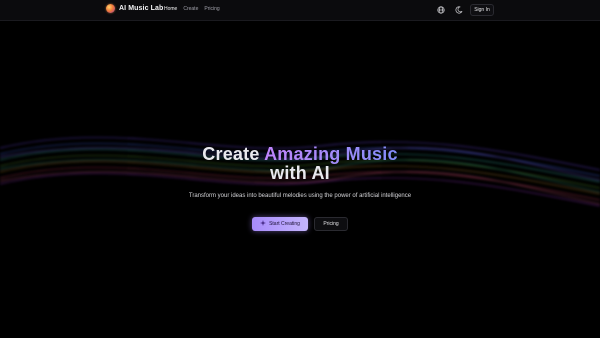 This screenshot has height=338, width=600. I want to click on nav-item-home: Home, so click(170, 9).